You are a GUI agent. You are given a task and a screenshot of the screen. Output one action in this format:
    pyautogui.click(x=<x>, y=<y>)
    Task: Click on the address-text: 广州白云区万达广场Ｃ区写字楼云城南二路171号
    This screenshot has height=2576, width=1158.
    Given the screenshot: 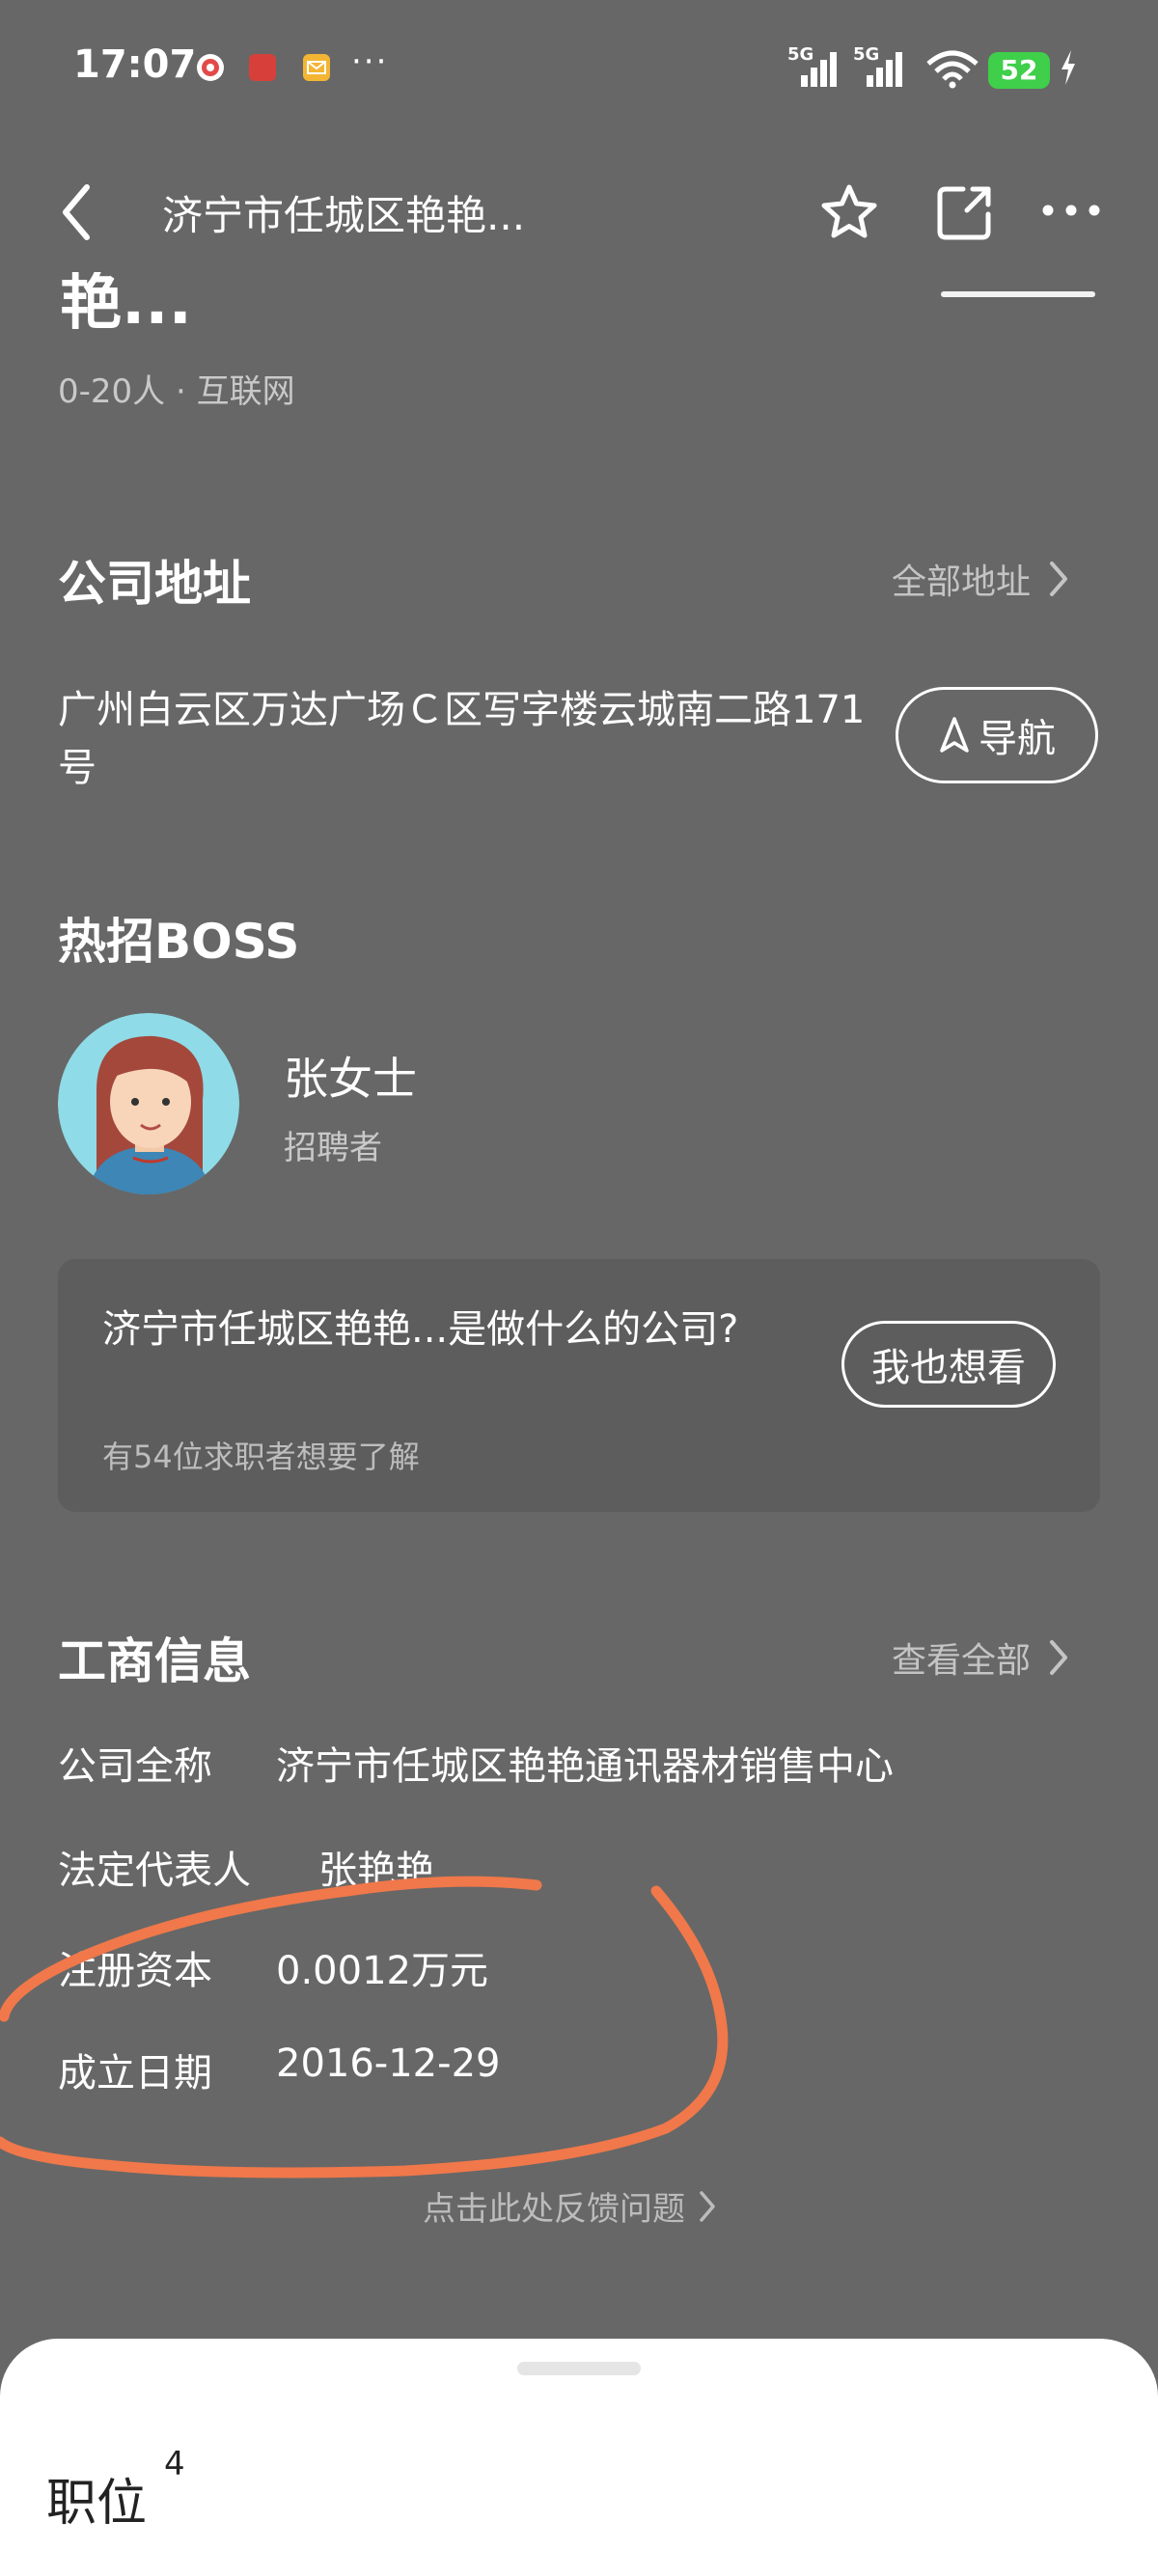 What is the action you would take?
    pyautogui.click(x=462, y=739)
    